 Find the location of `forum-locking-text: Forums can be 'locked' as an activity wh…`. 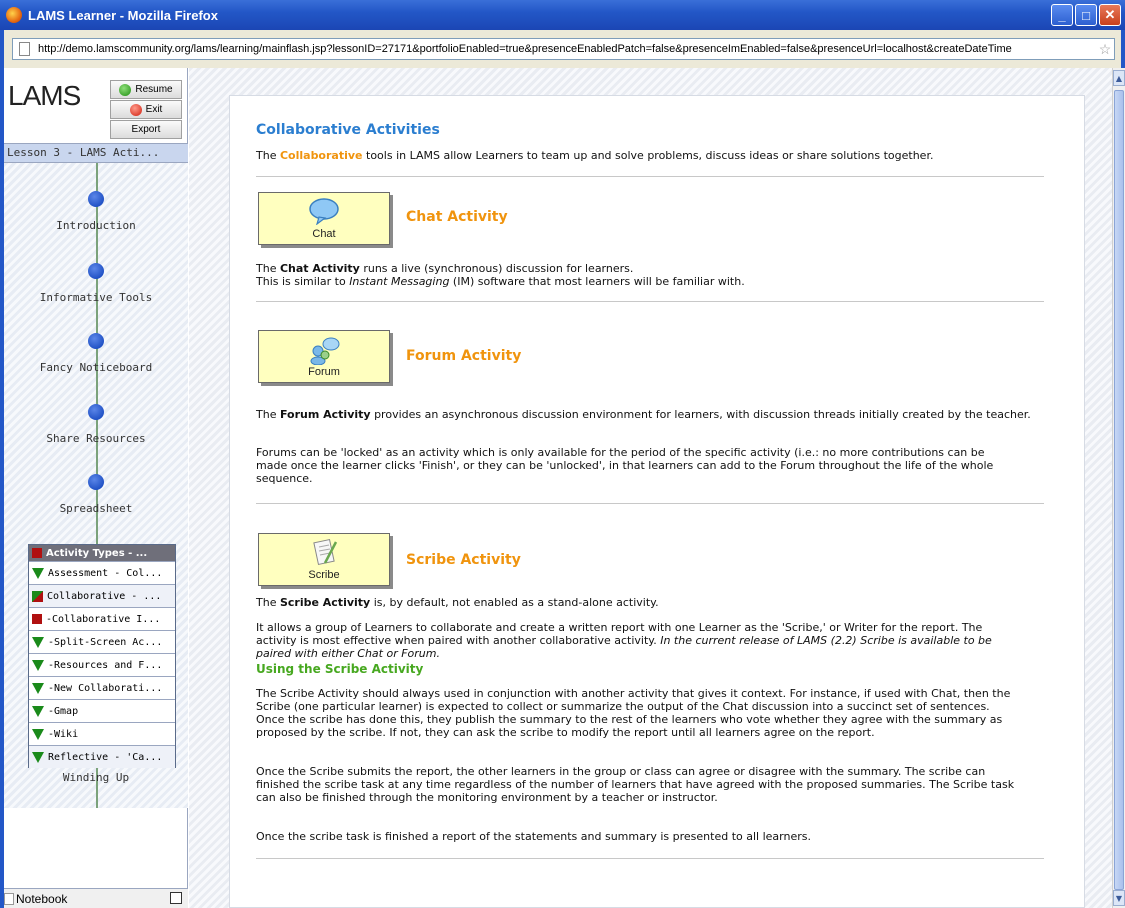

forum-locking-text: Forums can be 'locked' as an activity wh… is located at coordinates (625, 465).